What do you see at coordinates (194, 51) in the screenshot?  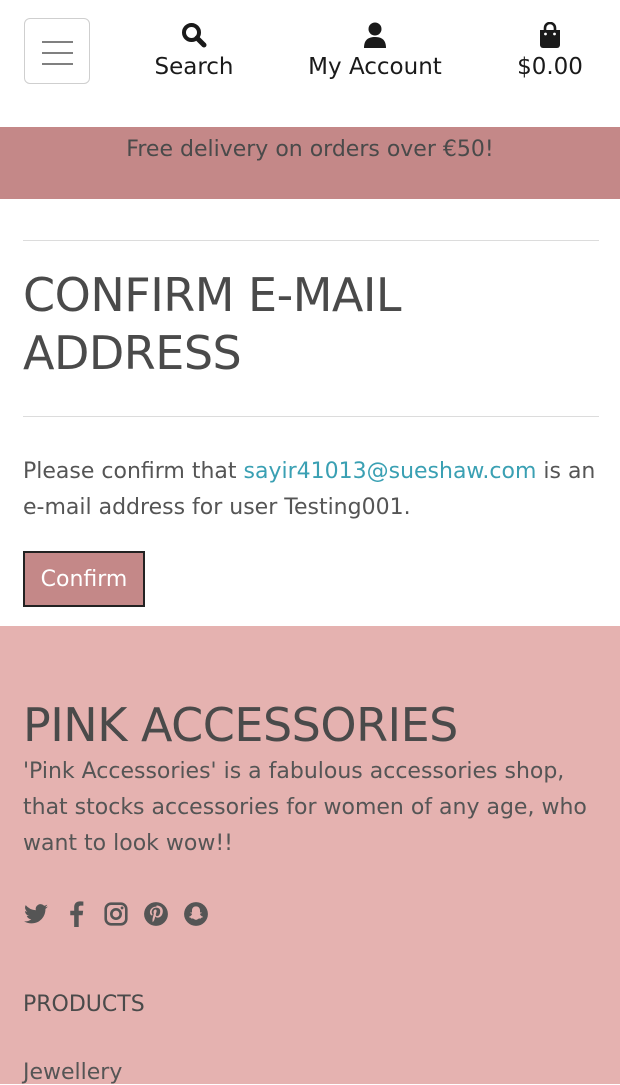 I see `search-link: Search` at bounding box center [194, 51].